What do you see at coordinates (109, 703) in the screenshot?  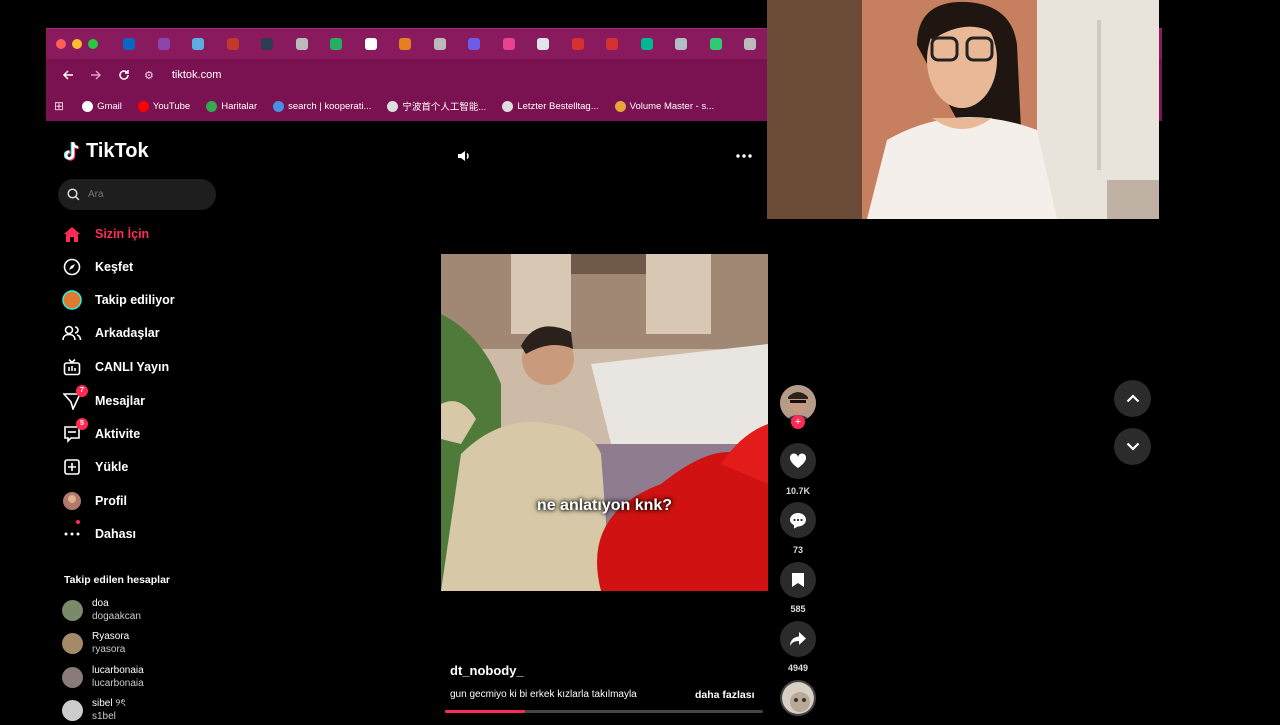 I see `account-name: sibel ୨ৎ` at bounding box center [109, 703].